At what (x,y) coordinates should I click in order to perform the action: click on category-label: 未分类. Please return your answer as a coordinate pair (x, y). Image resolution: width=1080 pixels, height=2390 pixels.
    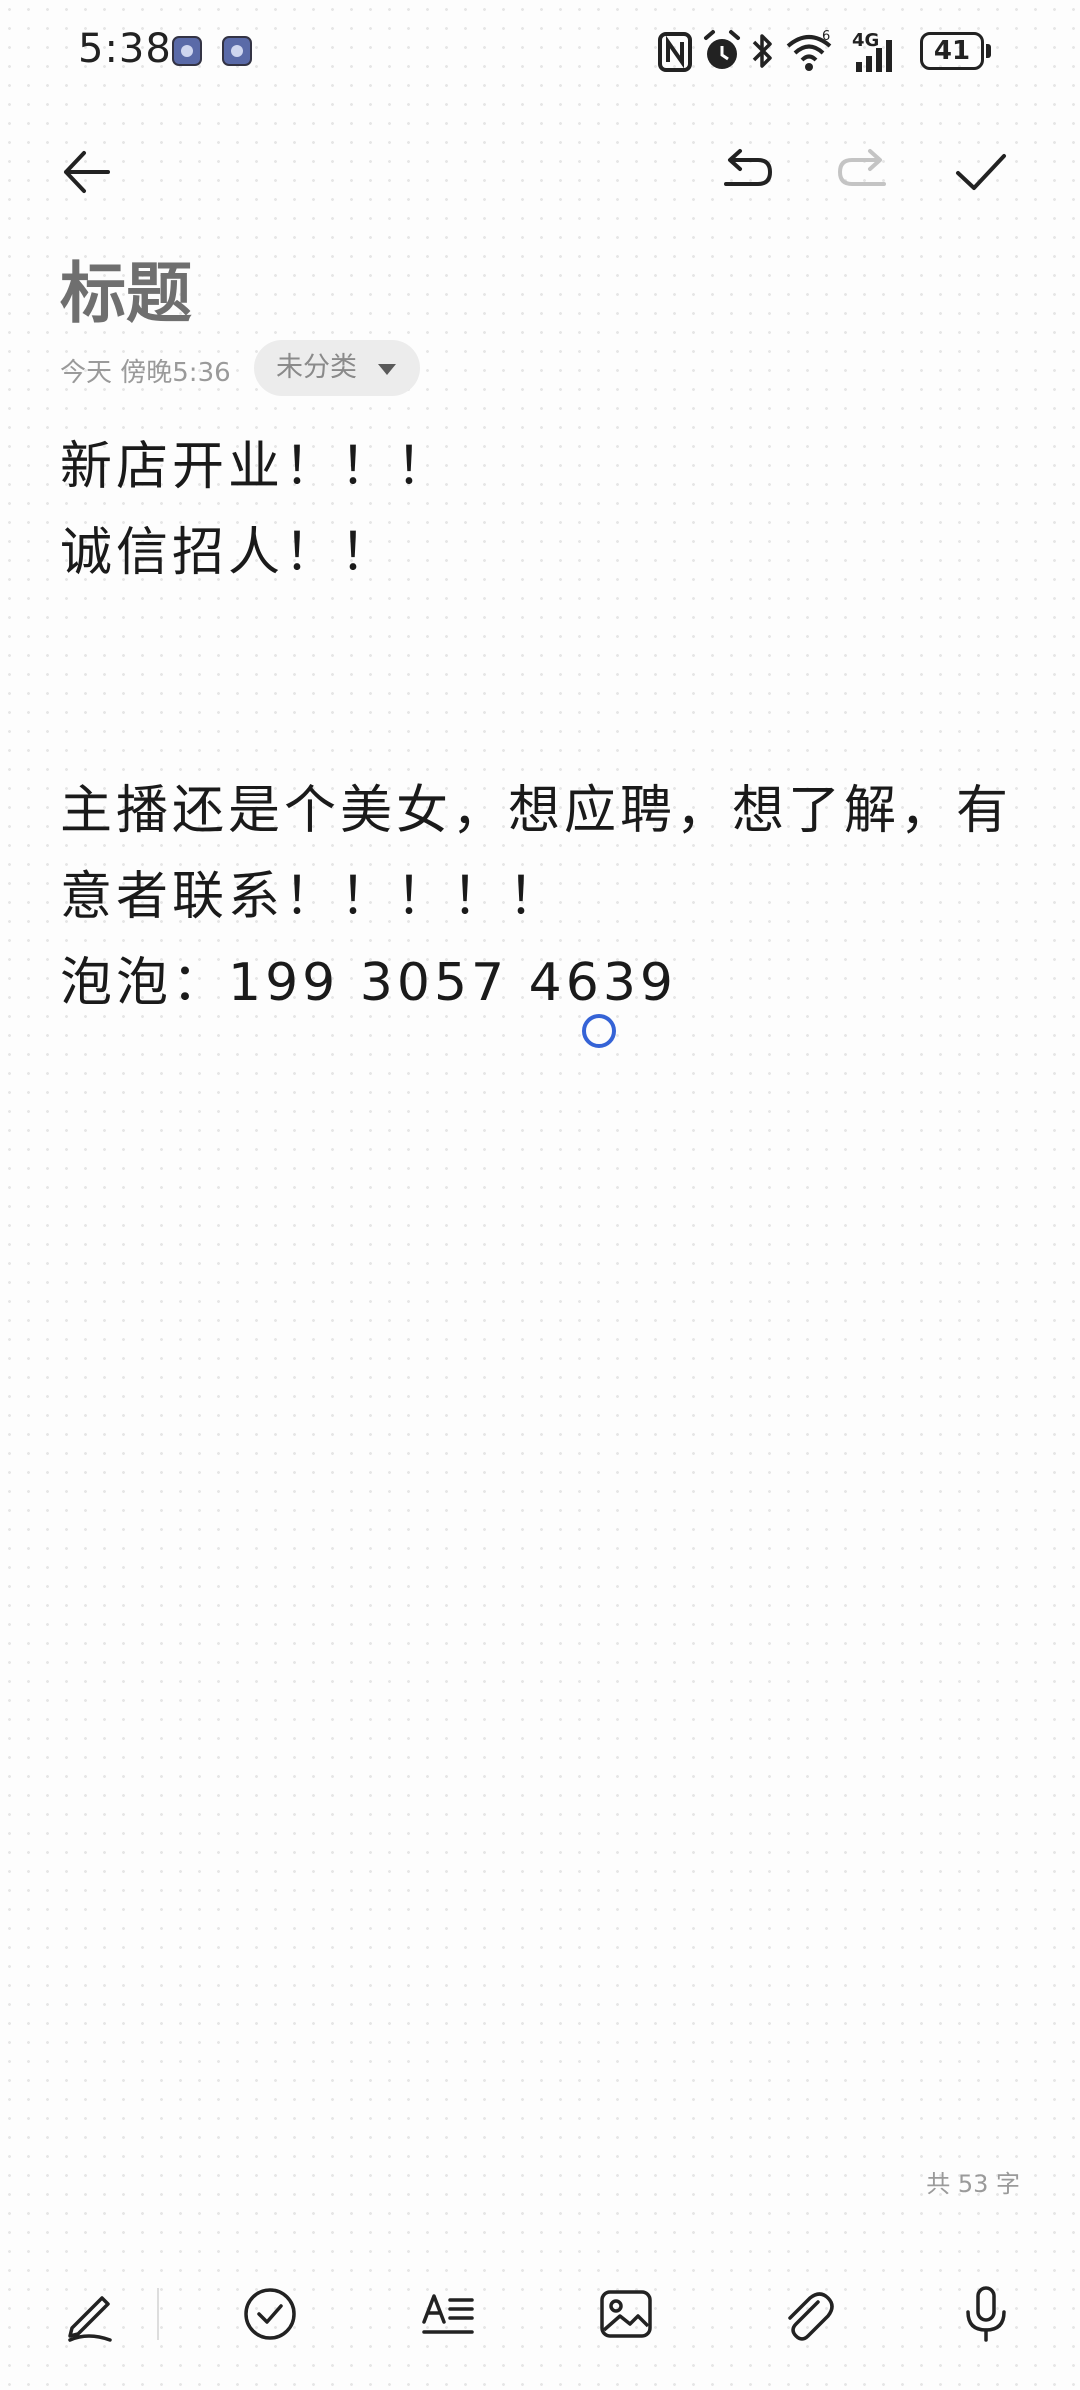
    Looking at the image, I should click on (316, 367).